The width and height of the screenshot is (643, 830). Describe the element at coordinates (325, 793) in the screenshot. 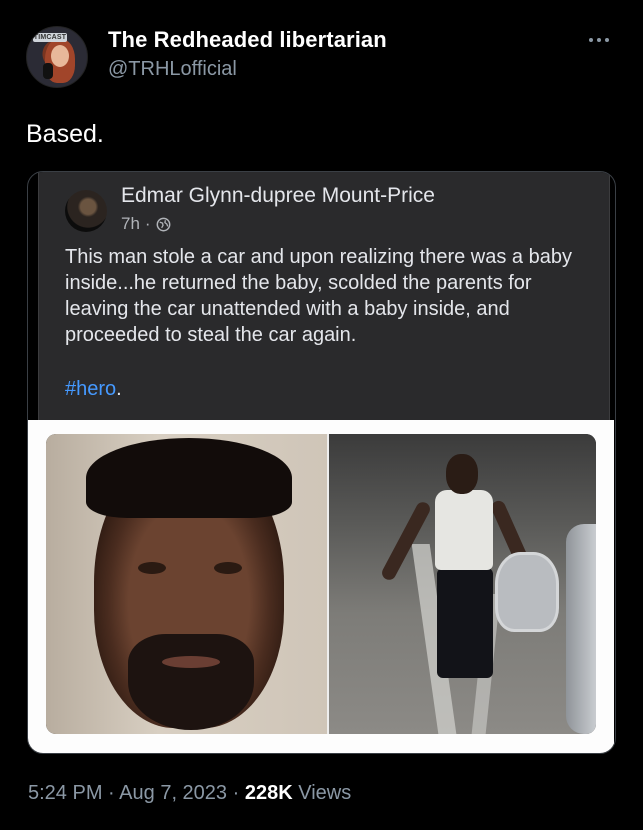

I see `views-label: Views` at that location.